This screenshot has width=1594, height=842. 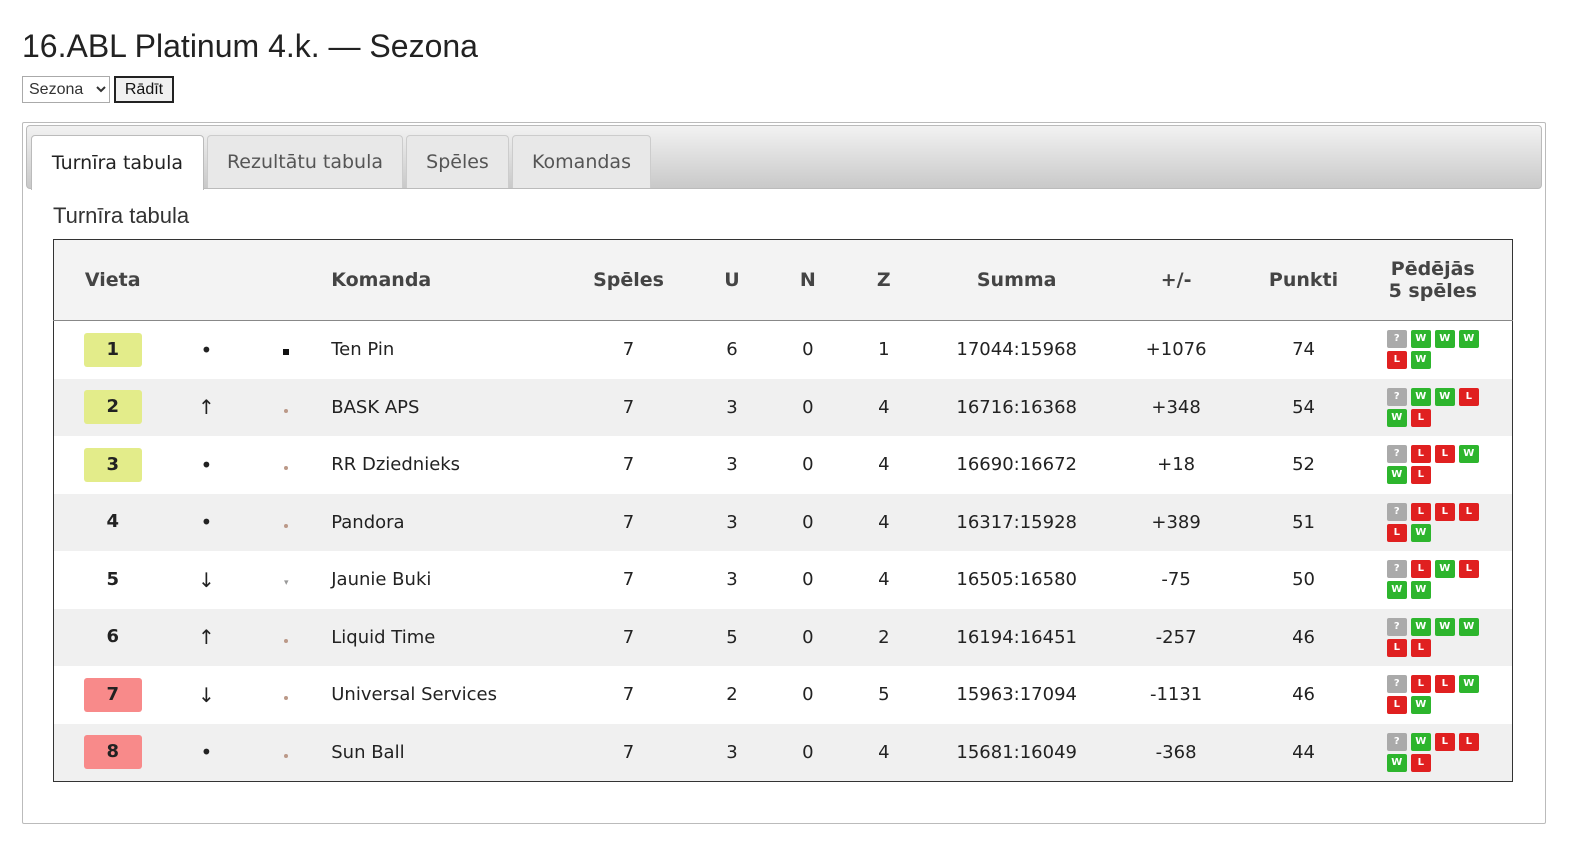 I want to click on team-name-link: Liquid Time, so click(x=383, y=637).